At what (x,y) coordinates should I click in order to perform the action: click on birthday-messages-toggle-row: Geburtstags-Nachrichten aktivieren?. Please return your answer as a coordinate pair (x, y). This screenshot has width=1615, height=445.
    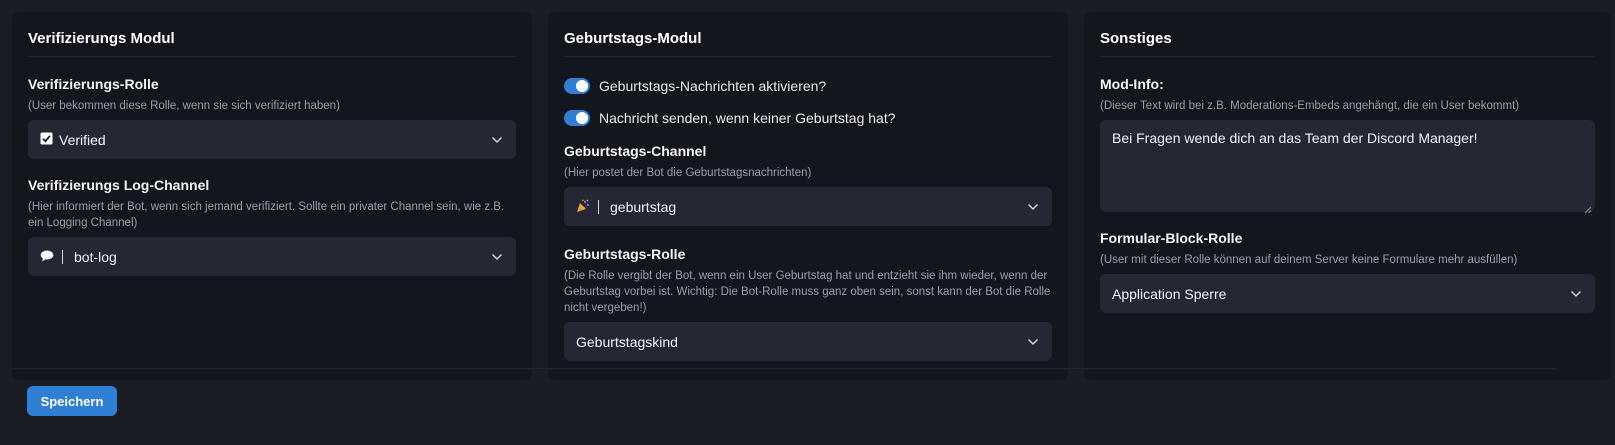
    Looking at the image, I should click on (808, 85).